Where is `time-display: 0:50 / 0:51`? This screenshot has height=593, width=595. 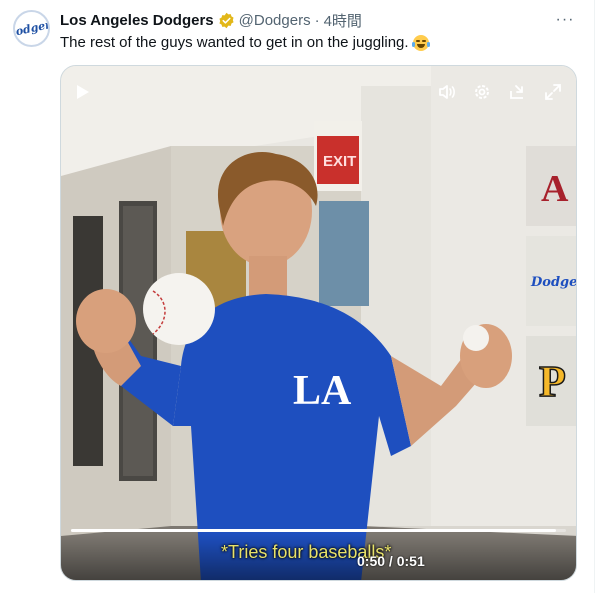 time-display: 0:50 / 0:51 is located at coordinates (391, 561).